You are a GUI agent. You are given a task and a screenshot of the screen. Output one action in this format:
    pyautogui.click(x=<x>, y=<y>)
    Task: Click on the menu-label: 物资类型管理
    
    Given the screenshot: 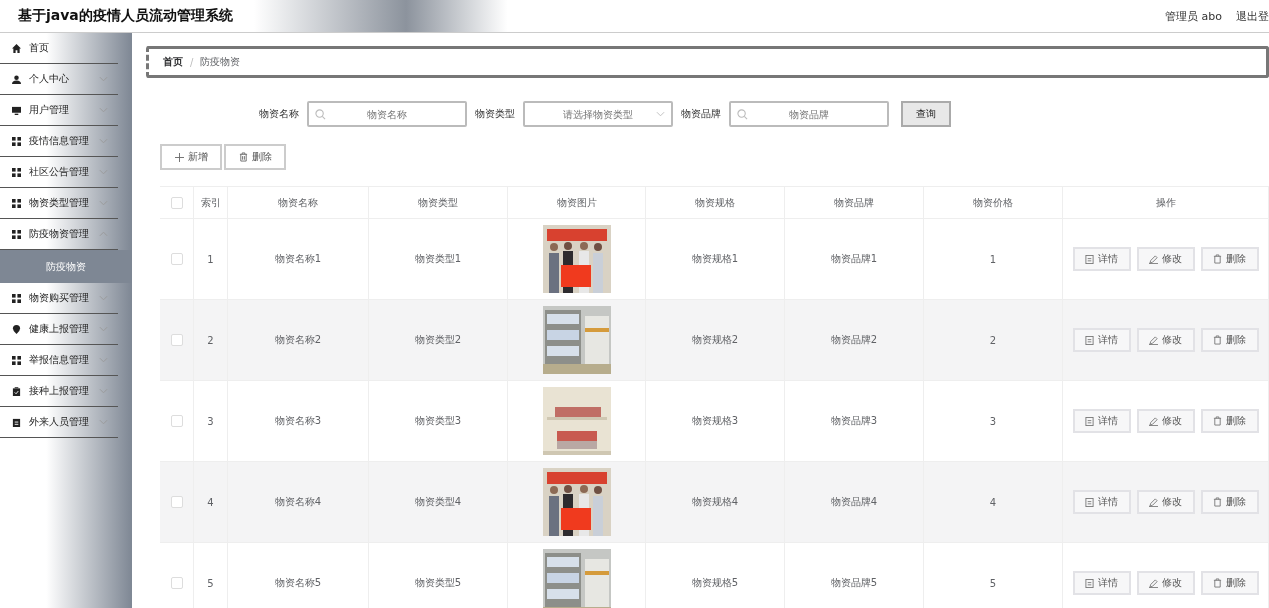 What is the action you would take?
    pyautogui.click(x=59, y=203)
    